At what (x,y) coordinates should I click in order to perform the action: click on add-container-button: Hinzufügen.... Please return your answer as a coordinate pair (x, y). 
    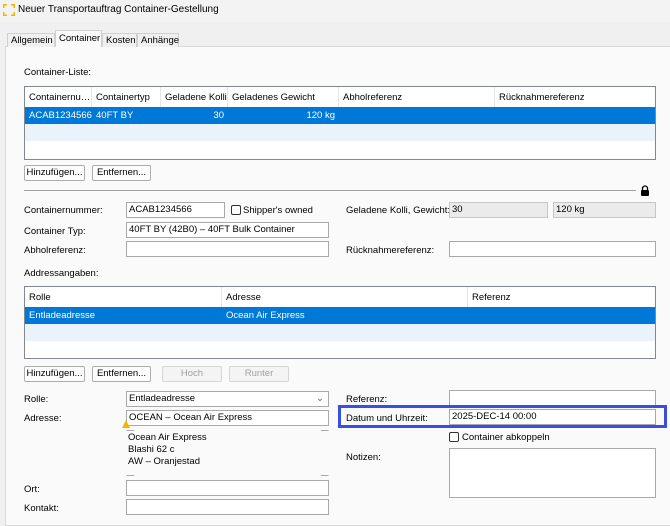
    Looking at the image, I should click on (54, 173).